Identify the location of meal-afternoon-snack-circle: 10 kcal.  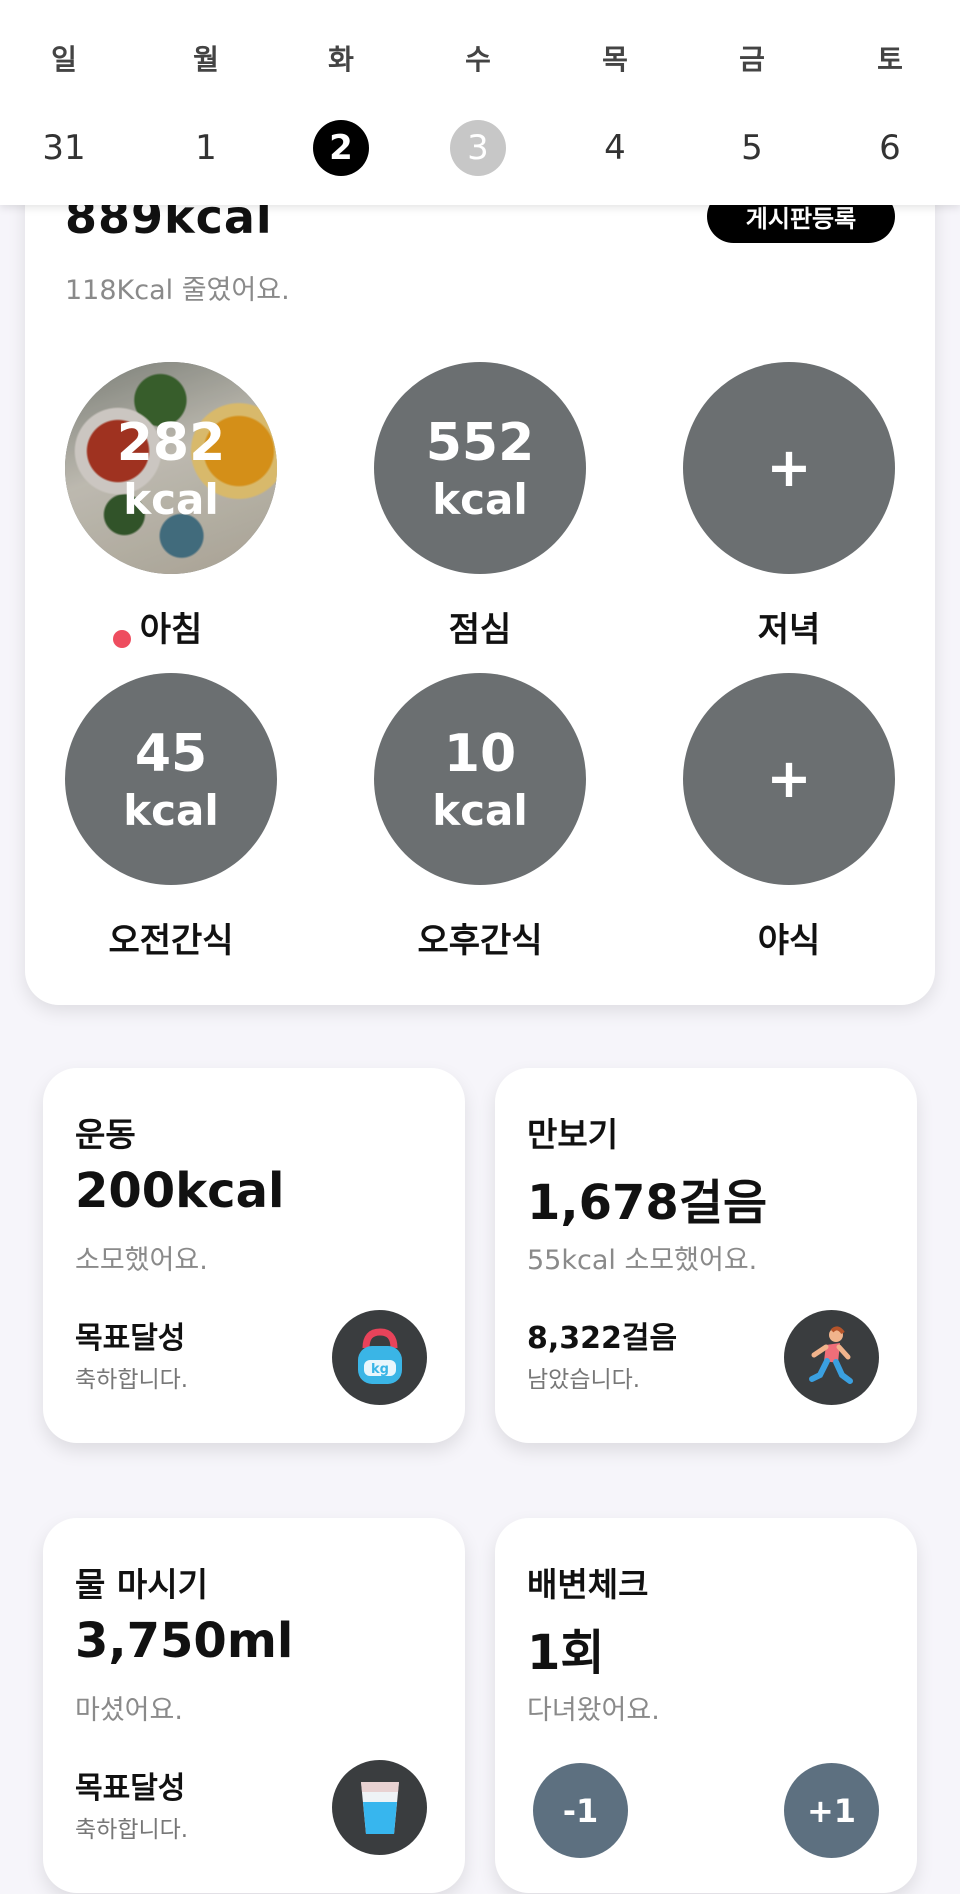
(480, 779).